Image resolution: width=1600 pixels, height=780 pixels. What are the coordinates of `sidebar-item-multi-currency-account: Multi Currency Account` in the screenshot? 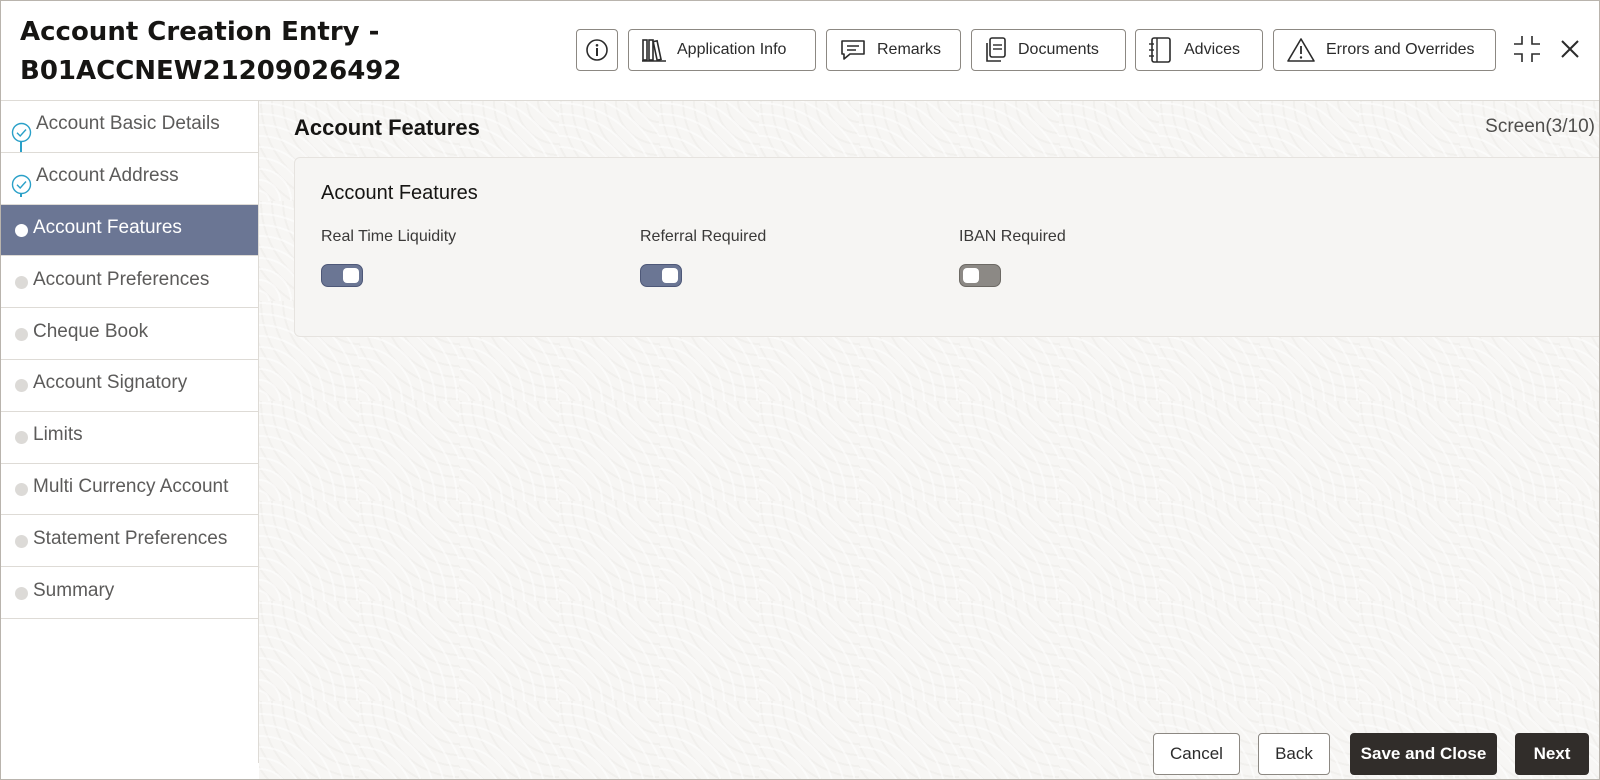 It's located at (129, 490).